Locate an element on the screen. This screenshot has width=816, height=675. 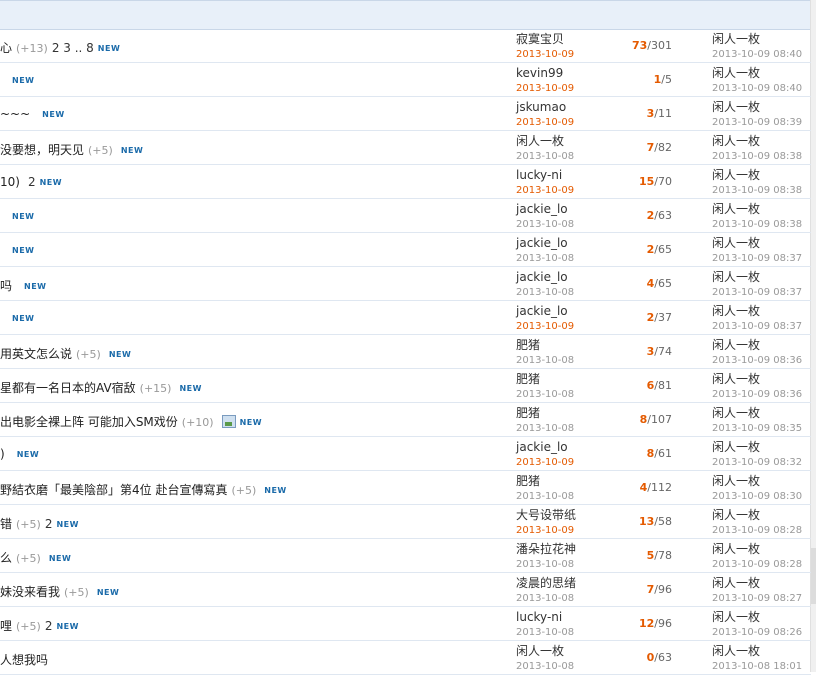
reply-count: 13 is located at coordinates (646, 521).